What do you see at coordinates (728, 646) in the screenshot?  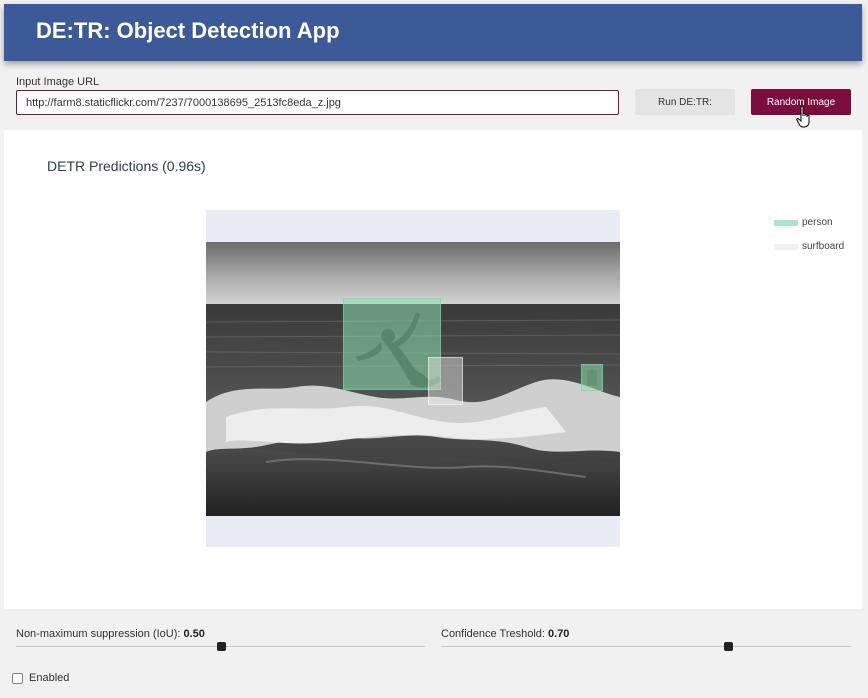 I see `confidence-slider-thumb` at bounding box center [728, 646].